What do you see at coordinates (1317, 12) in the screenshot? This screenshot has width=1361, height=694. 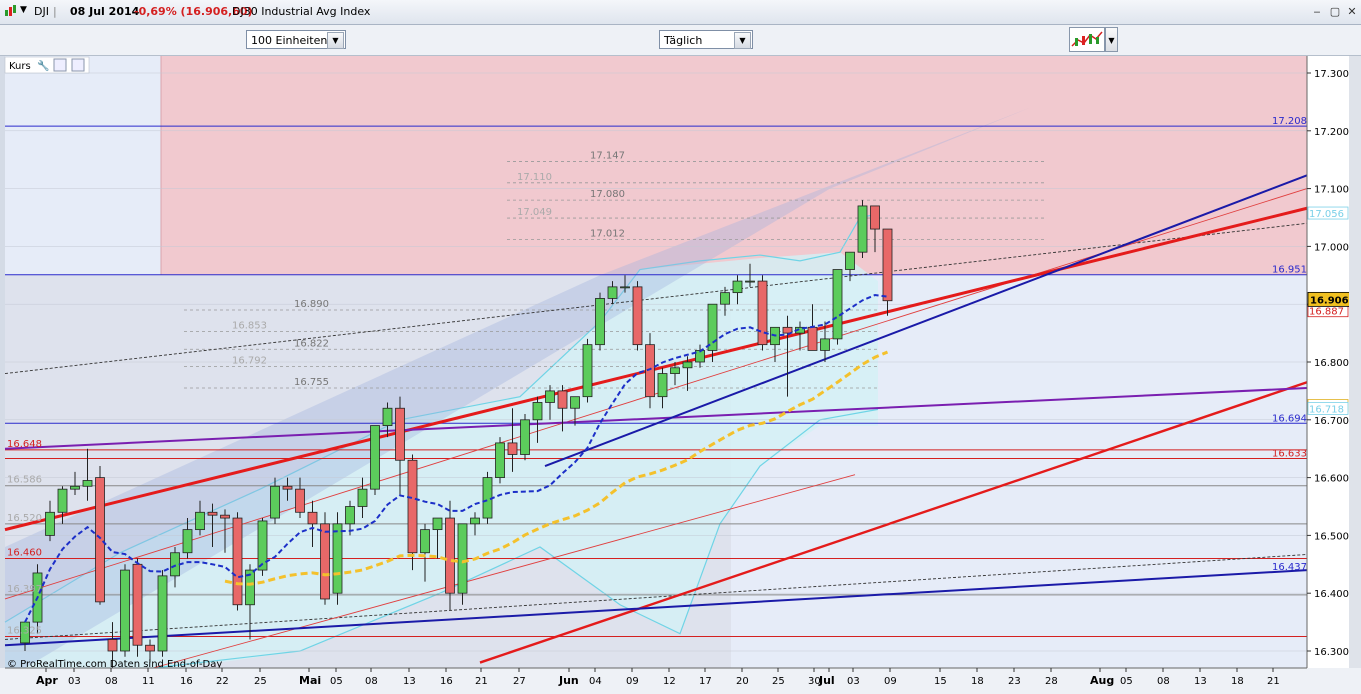 I see `minimize-button: ‒` at bounding box center [1317, 12].